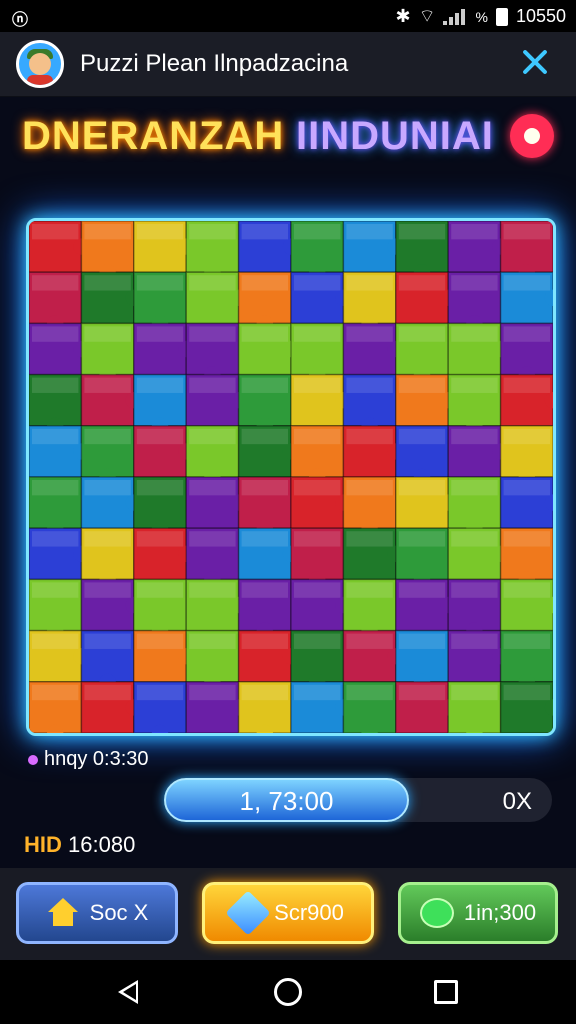  What do you see at coordinates (501, 16) in the screenshot?
I see `battery-icon` at bounding box center [501, 16].